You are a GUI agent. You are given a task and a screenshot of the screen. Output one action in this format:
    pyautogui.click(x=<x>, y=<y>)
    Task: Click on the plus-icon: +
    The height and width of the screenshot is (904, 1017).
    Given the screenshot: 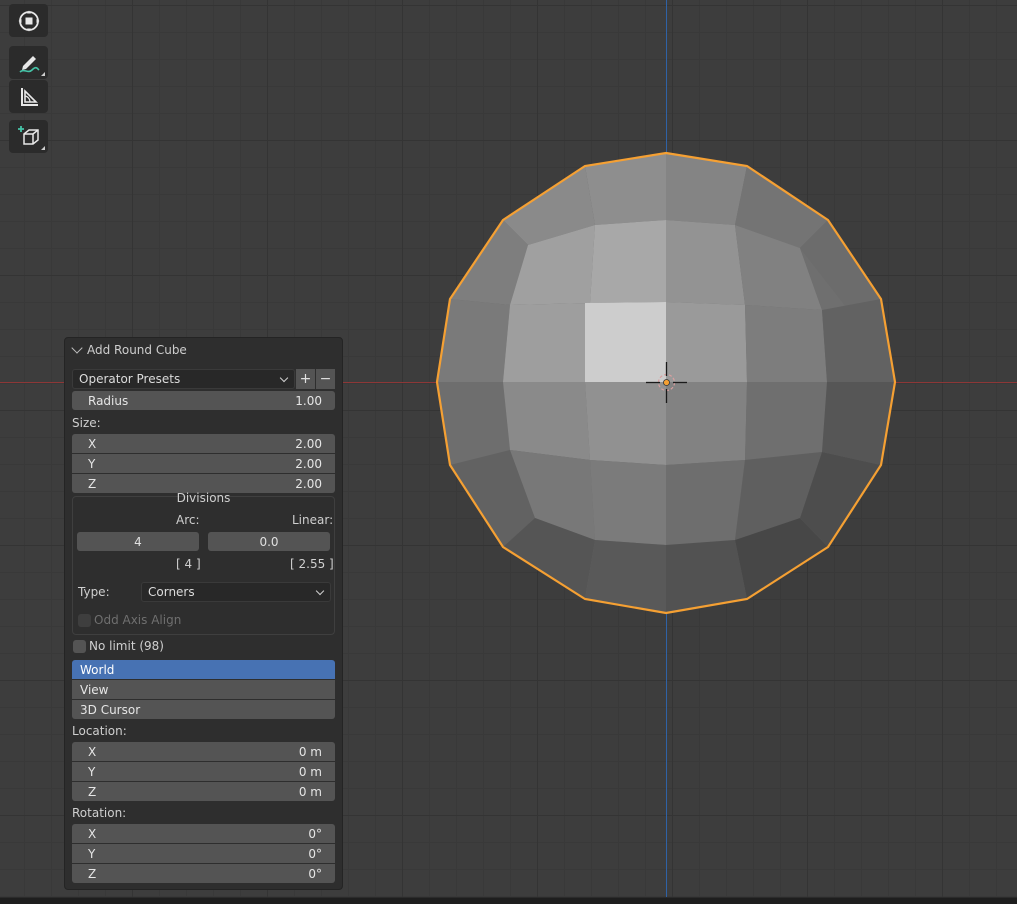 What is the action you would take?
    pyautogui.click(x=305, y=379)
    